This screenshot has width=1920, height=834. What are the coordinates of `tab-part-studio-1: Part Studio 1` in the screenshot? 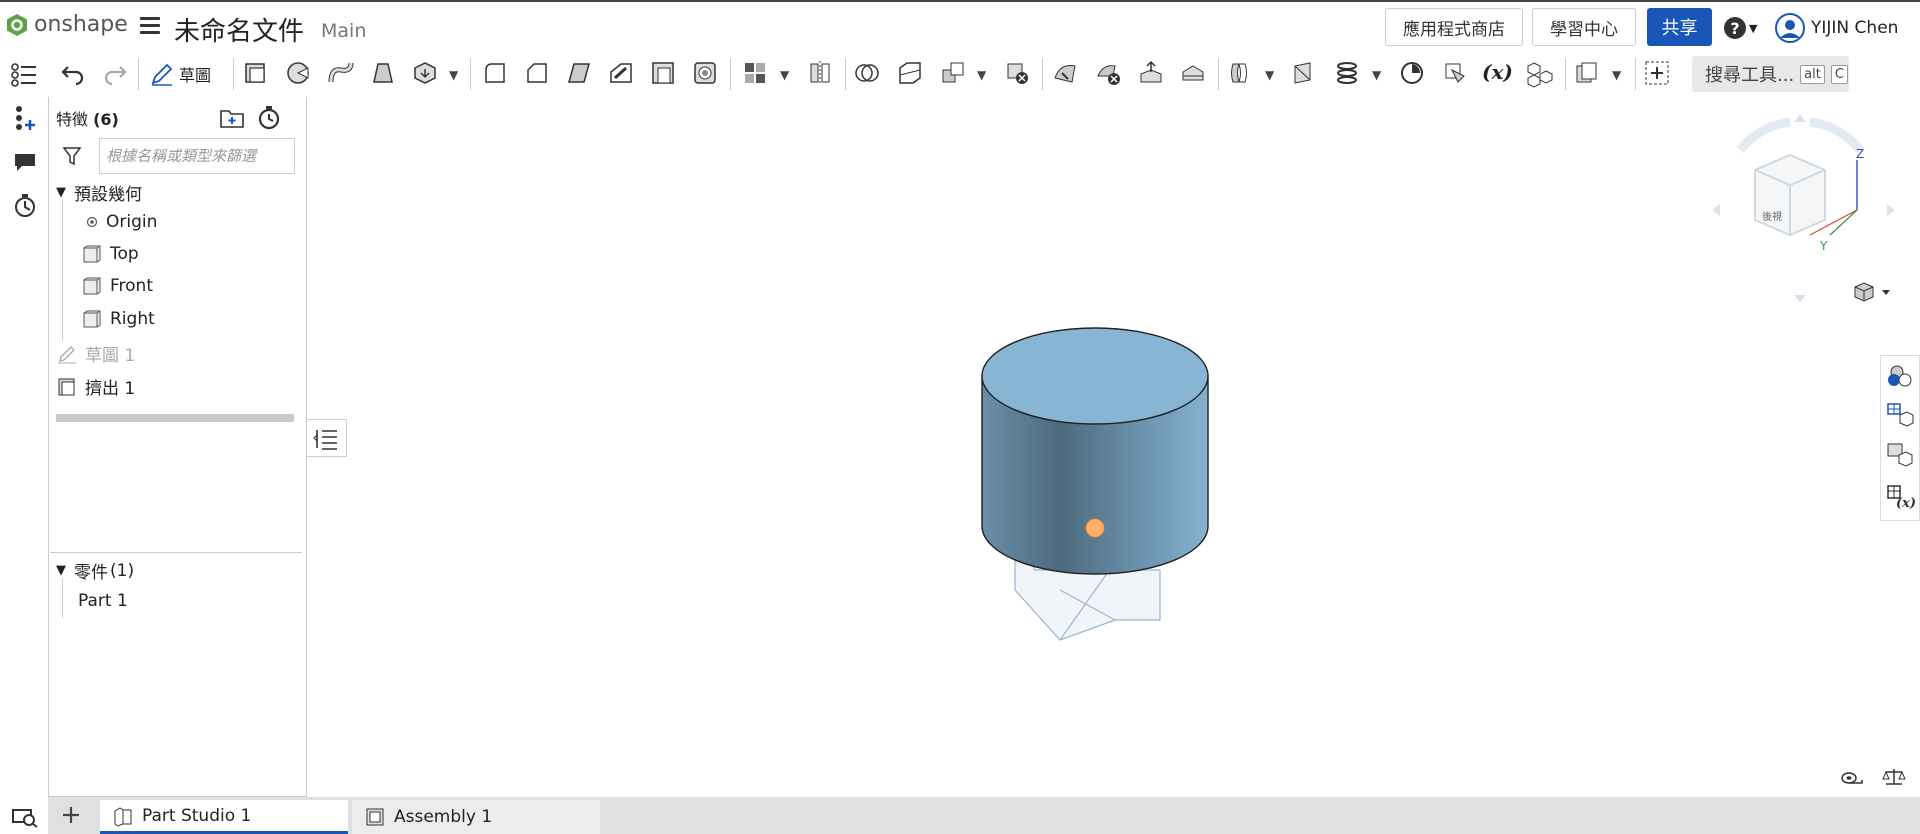 It's located at (224, 817).